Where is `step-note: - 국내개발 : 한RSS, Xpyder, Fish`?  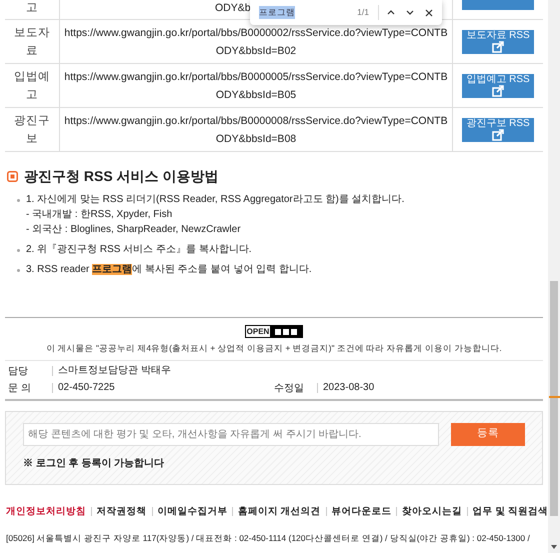 step-note: - 국내개발 : 한RSS, Xpyder, Fish is located at coordinates (100, 215).